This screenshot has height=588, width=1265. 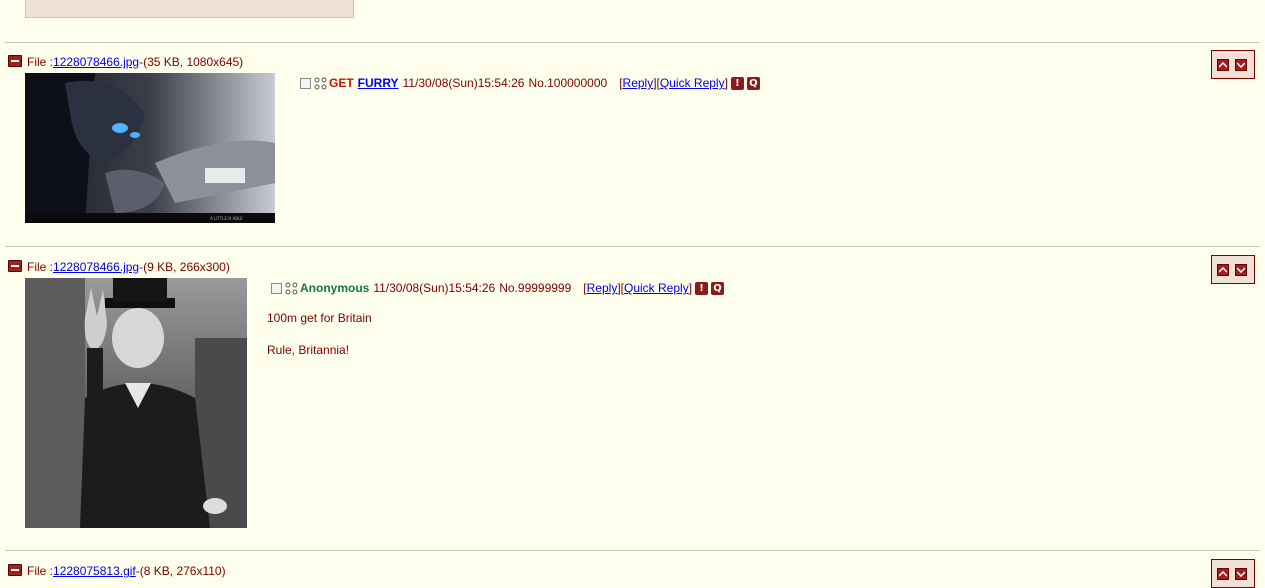 I want to click on file-info-line: File :1228075813.gif-(8 KB, 276x110), so click(x=126, y=571).